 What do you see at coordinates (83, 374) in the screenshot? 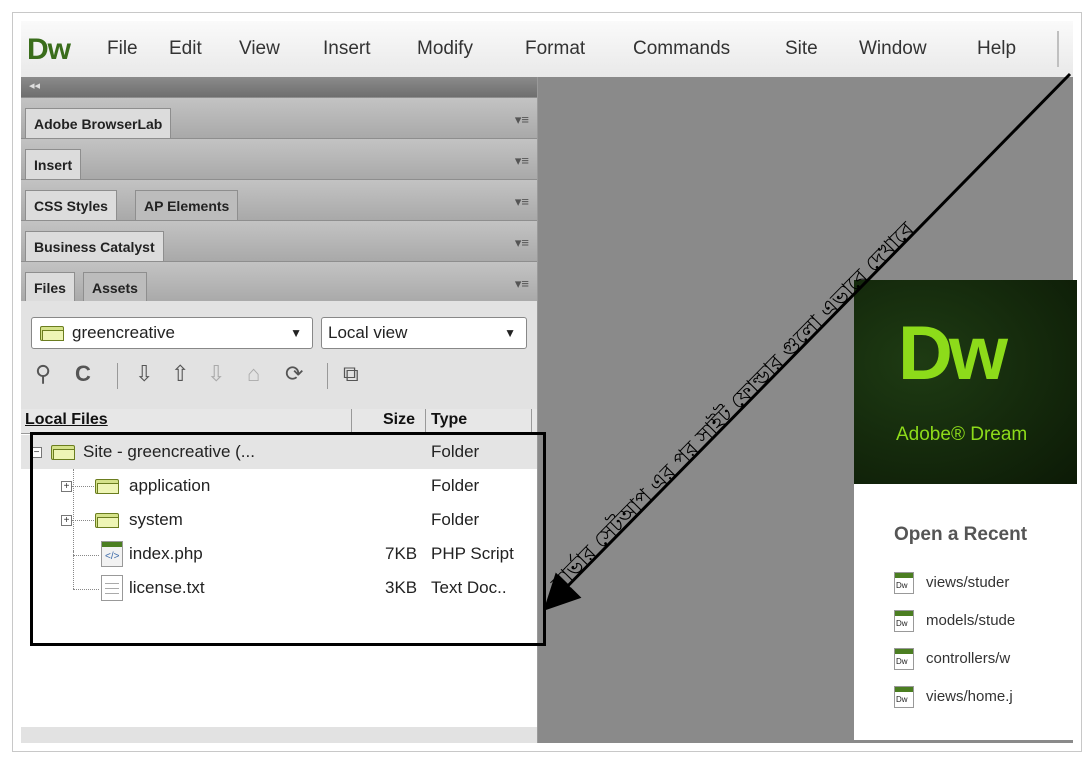
I see `refresh-icon: C` at bounding box center [83, 374].